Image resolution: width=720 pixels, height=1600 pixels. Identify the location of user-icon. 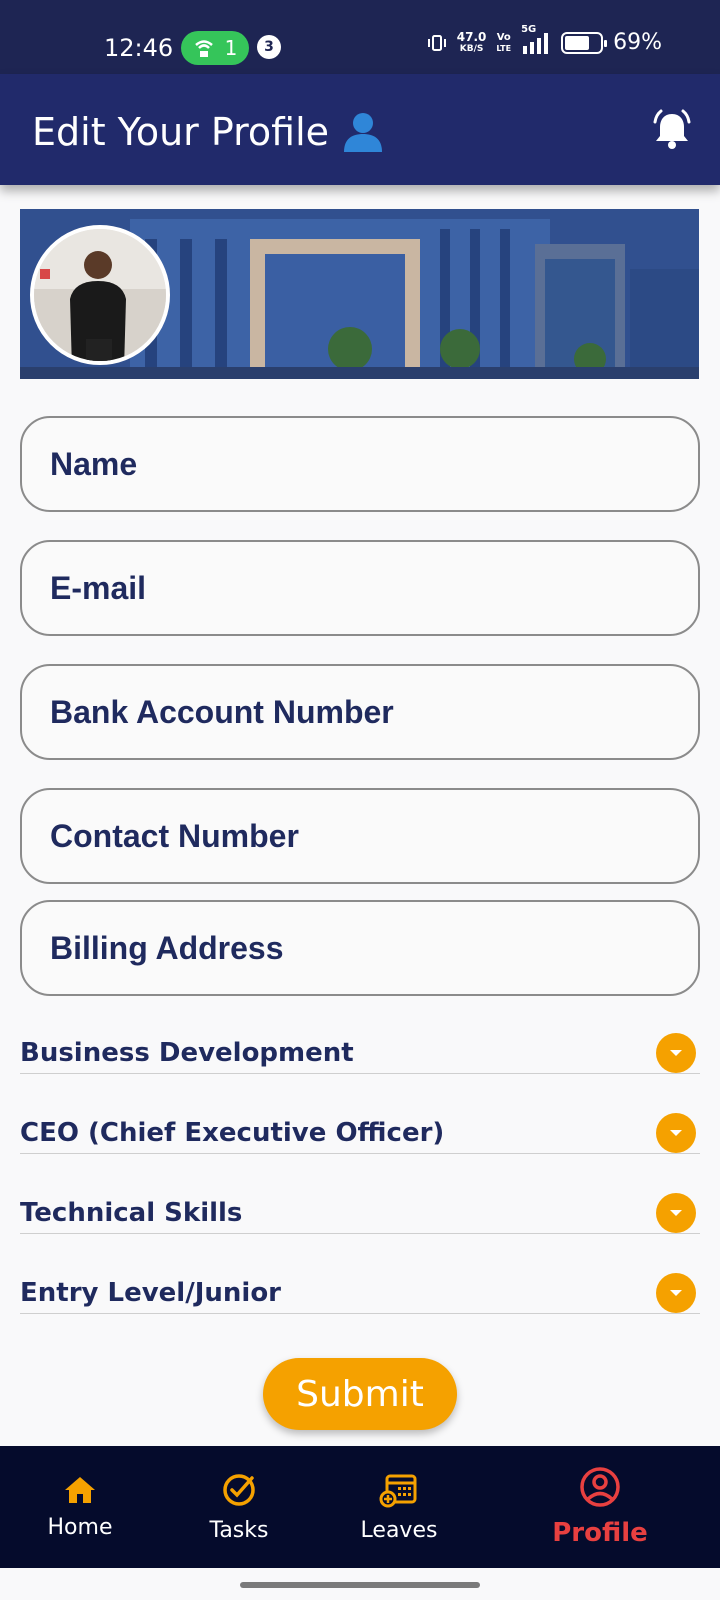
(363, 132).